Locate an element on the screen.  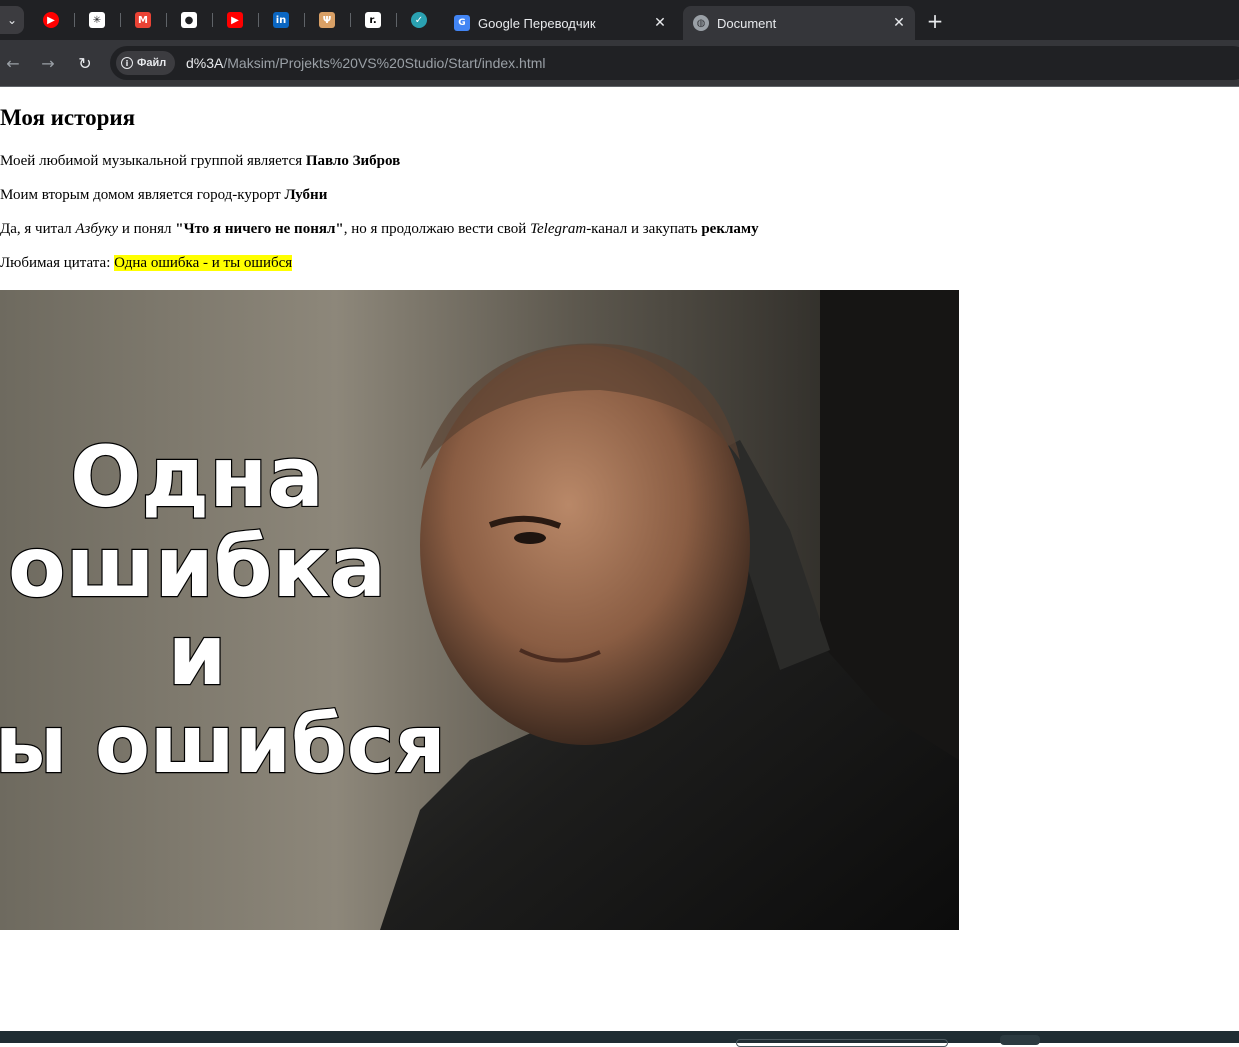
story-telegram: Telegram is located at coordinates (558, 229).